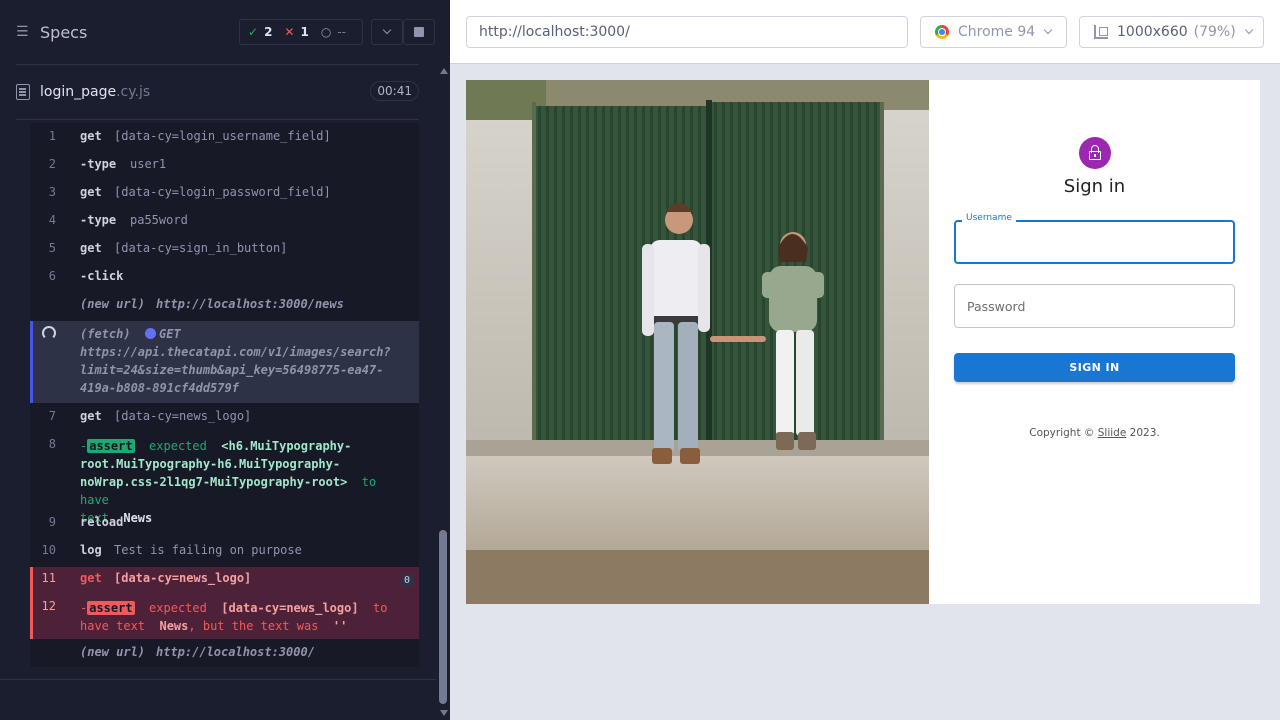 Image resolution: width=1280 pixels, height=720 pixels. Describe the element at coordinates (443, 392) in the screenshot. I see `reporter-scrollbar` at that location.